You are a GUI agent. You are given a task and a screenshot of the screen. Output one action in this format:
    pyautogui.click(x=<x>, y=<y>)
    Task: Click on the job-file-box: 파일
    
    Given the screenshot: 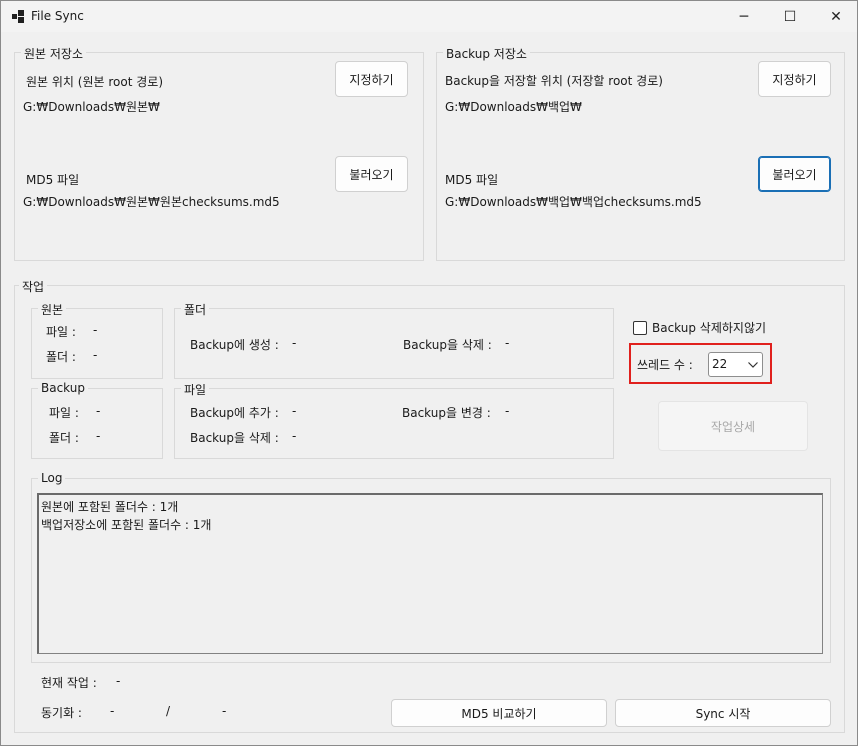 What is the action you would take?
    pyautogui.click(x=394, y=420)
    